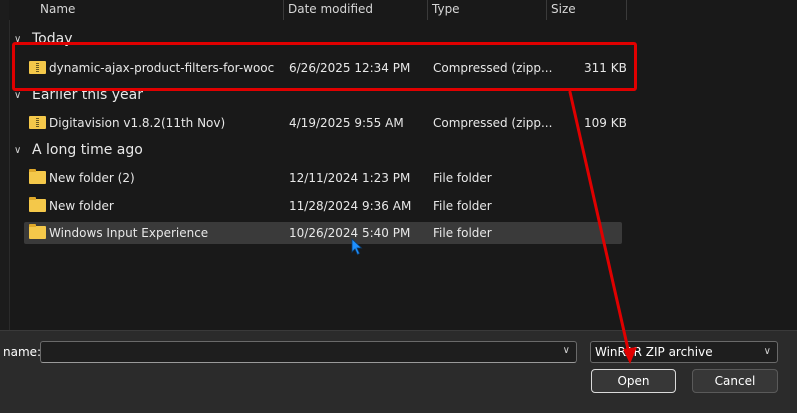 The height and width of the screenshot is (413, 797). What do you see at coordinates (357, 247) in the screenshot?
I see `mouse-cursor-icon` at bounding box center [357, 247].